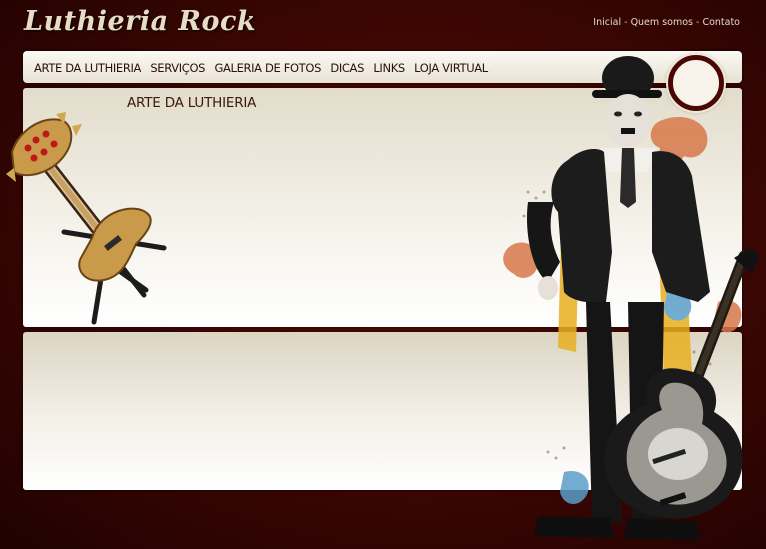  I want to click on nav-item-servicos: SERVIÇOS, so click(177, 68).